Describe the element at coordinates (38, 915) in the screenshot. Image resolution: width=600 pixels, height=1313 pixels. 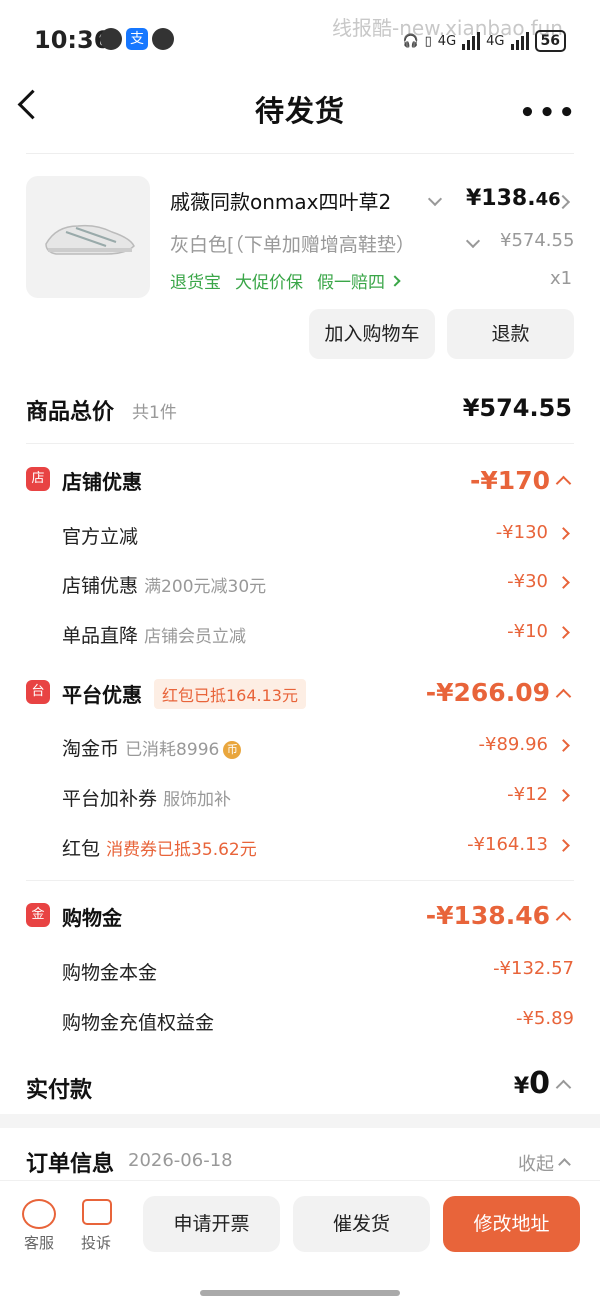
I see `shopping-gold-icon: 金` at that location.